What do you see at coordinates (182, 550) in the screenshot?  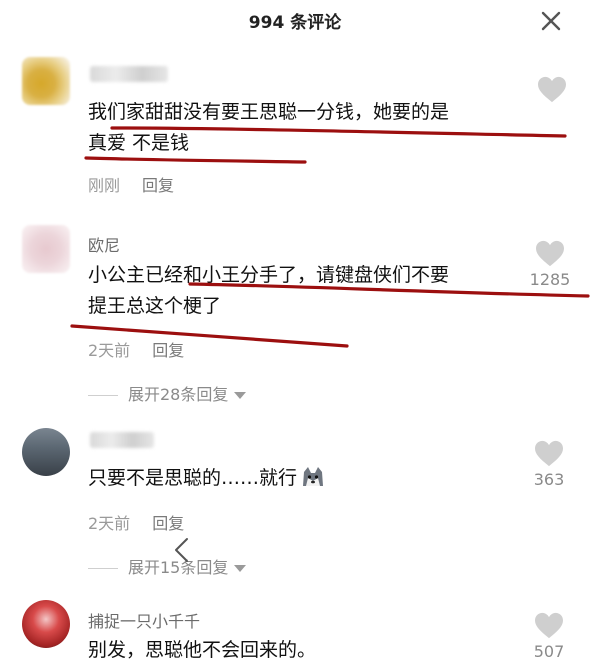 I see `chevron-left-icon` at bounding box center [182, 550].